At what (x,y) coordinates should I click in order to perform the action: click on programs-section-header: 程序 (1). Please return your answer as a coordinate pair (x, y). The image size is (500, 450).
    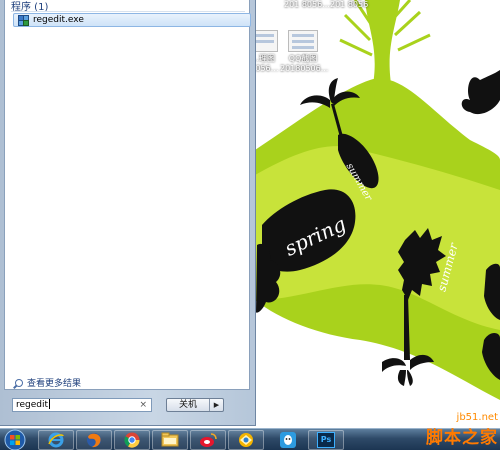
    Looking at the image, I should click on (129, 6).